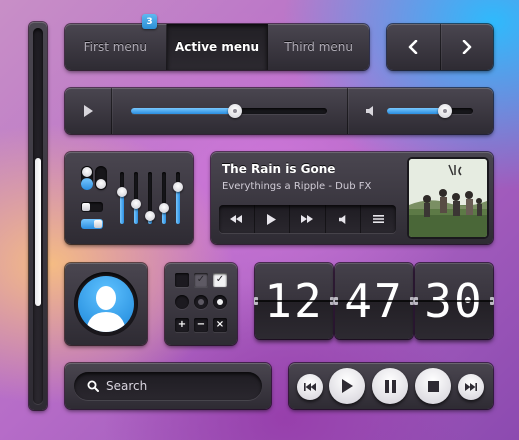  What do you see at coordinates (106, 309) in the screenshot?
I see `user-silhouette-icon` at bounding box center [106, 309].